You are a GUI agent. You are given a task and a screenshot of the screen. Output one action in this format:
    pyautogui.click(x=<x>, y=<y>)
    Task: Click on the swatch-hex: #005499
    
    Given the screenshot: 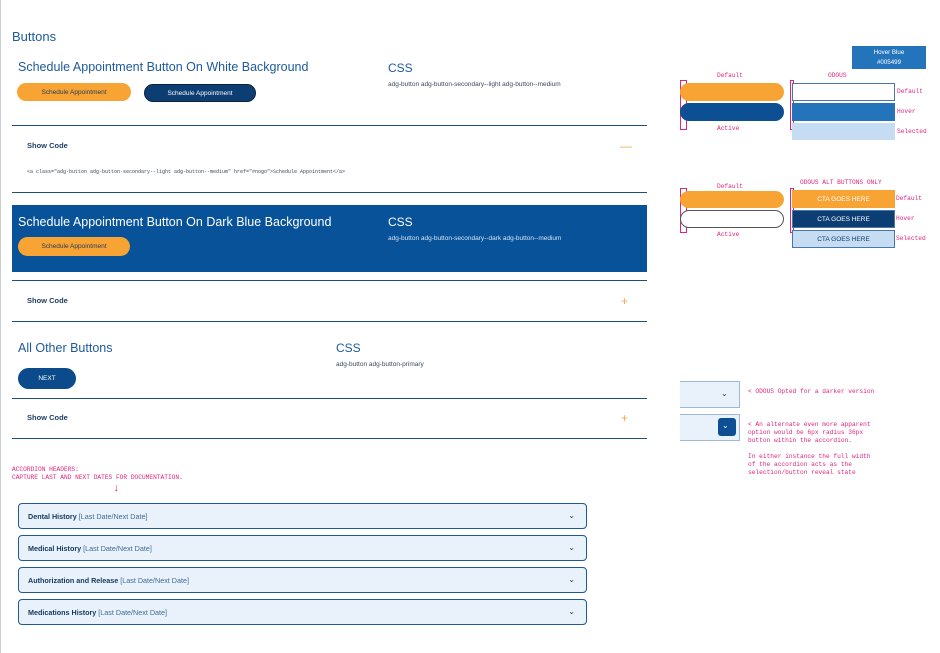 What is the action you would take?
    pyautogui.click(x=889, y=62)
    